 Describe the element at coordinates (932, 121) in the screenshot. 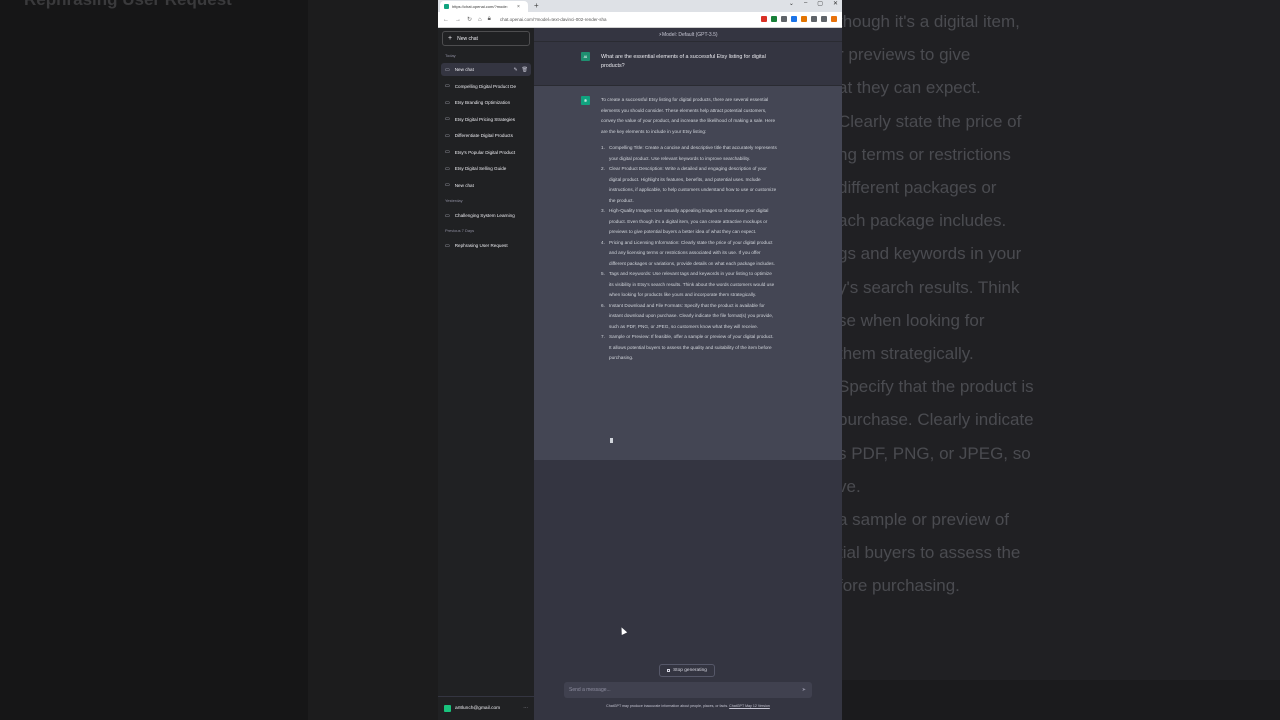

I see `blurred-text-line: Clearly state the price of` at that location.